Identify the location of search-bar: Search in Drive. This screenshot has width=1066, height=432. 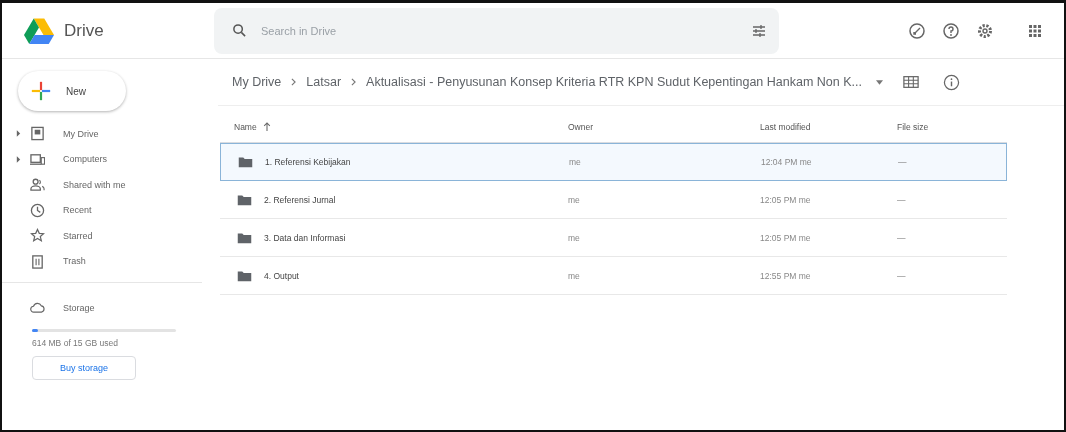
(496, 30).